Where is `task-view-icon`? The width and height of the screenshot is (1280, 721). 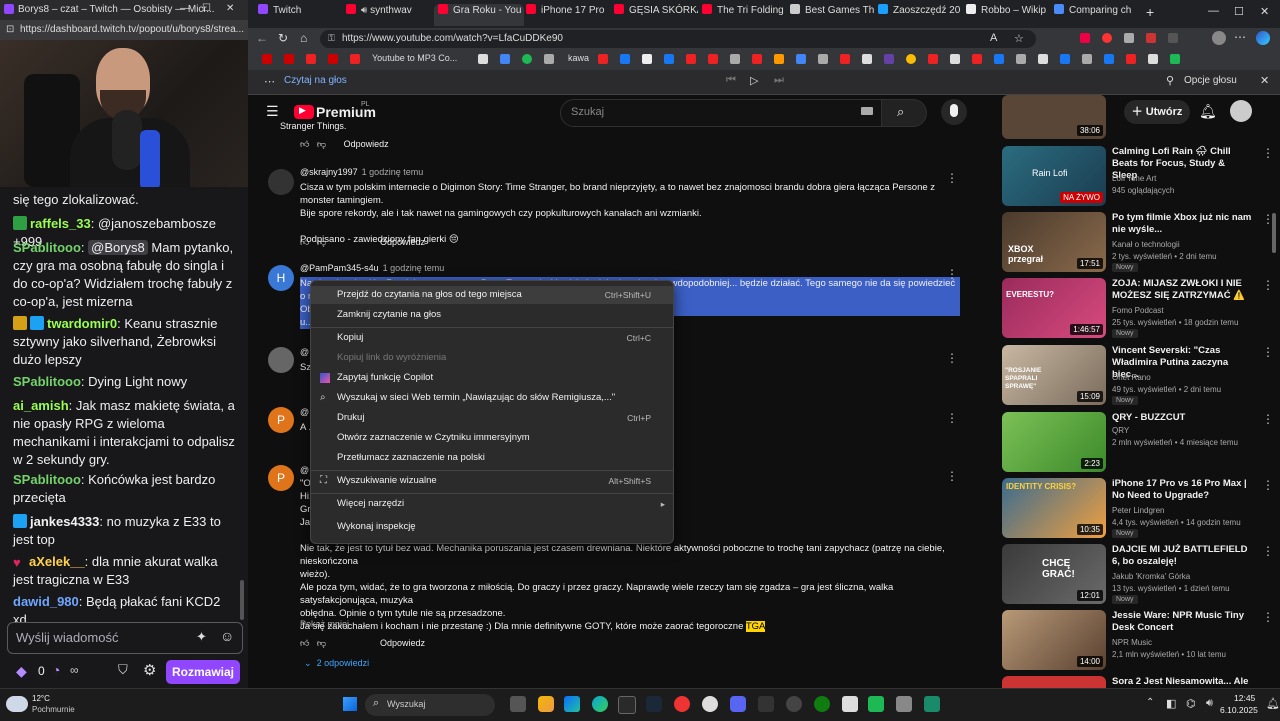 task-view-icon is located at coordinates (518, 704).